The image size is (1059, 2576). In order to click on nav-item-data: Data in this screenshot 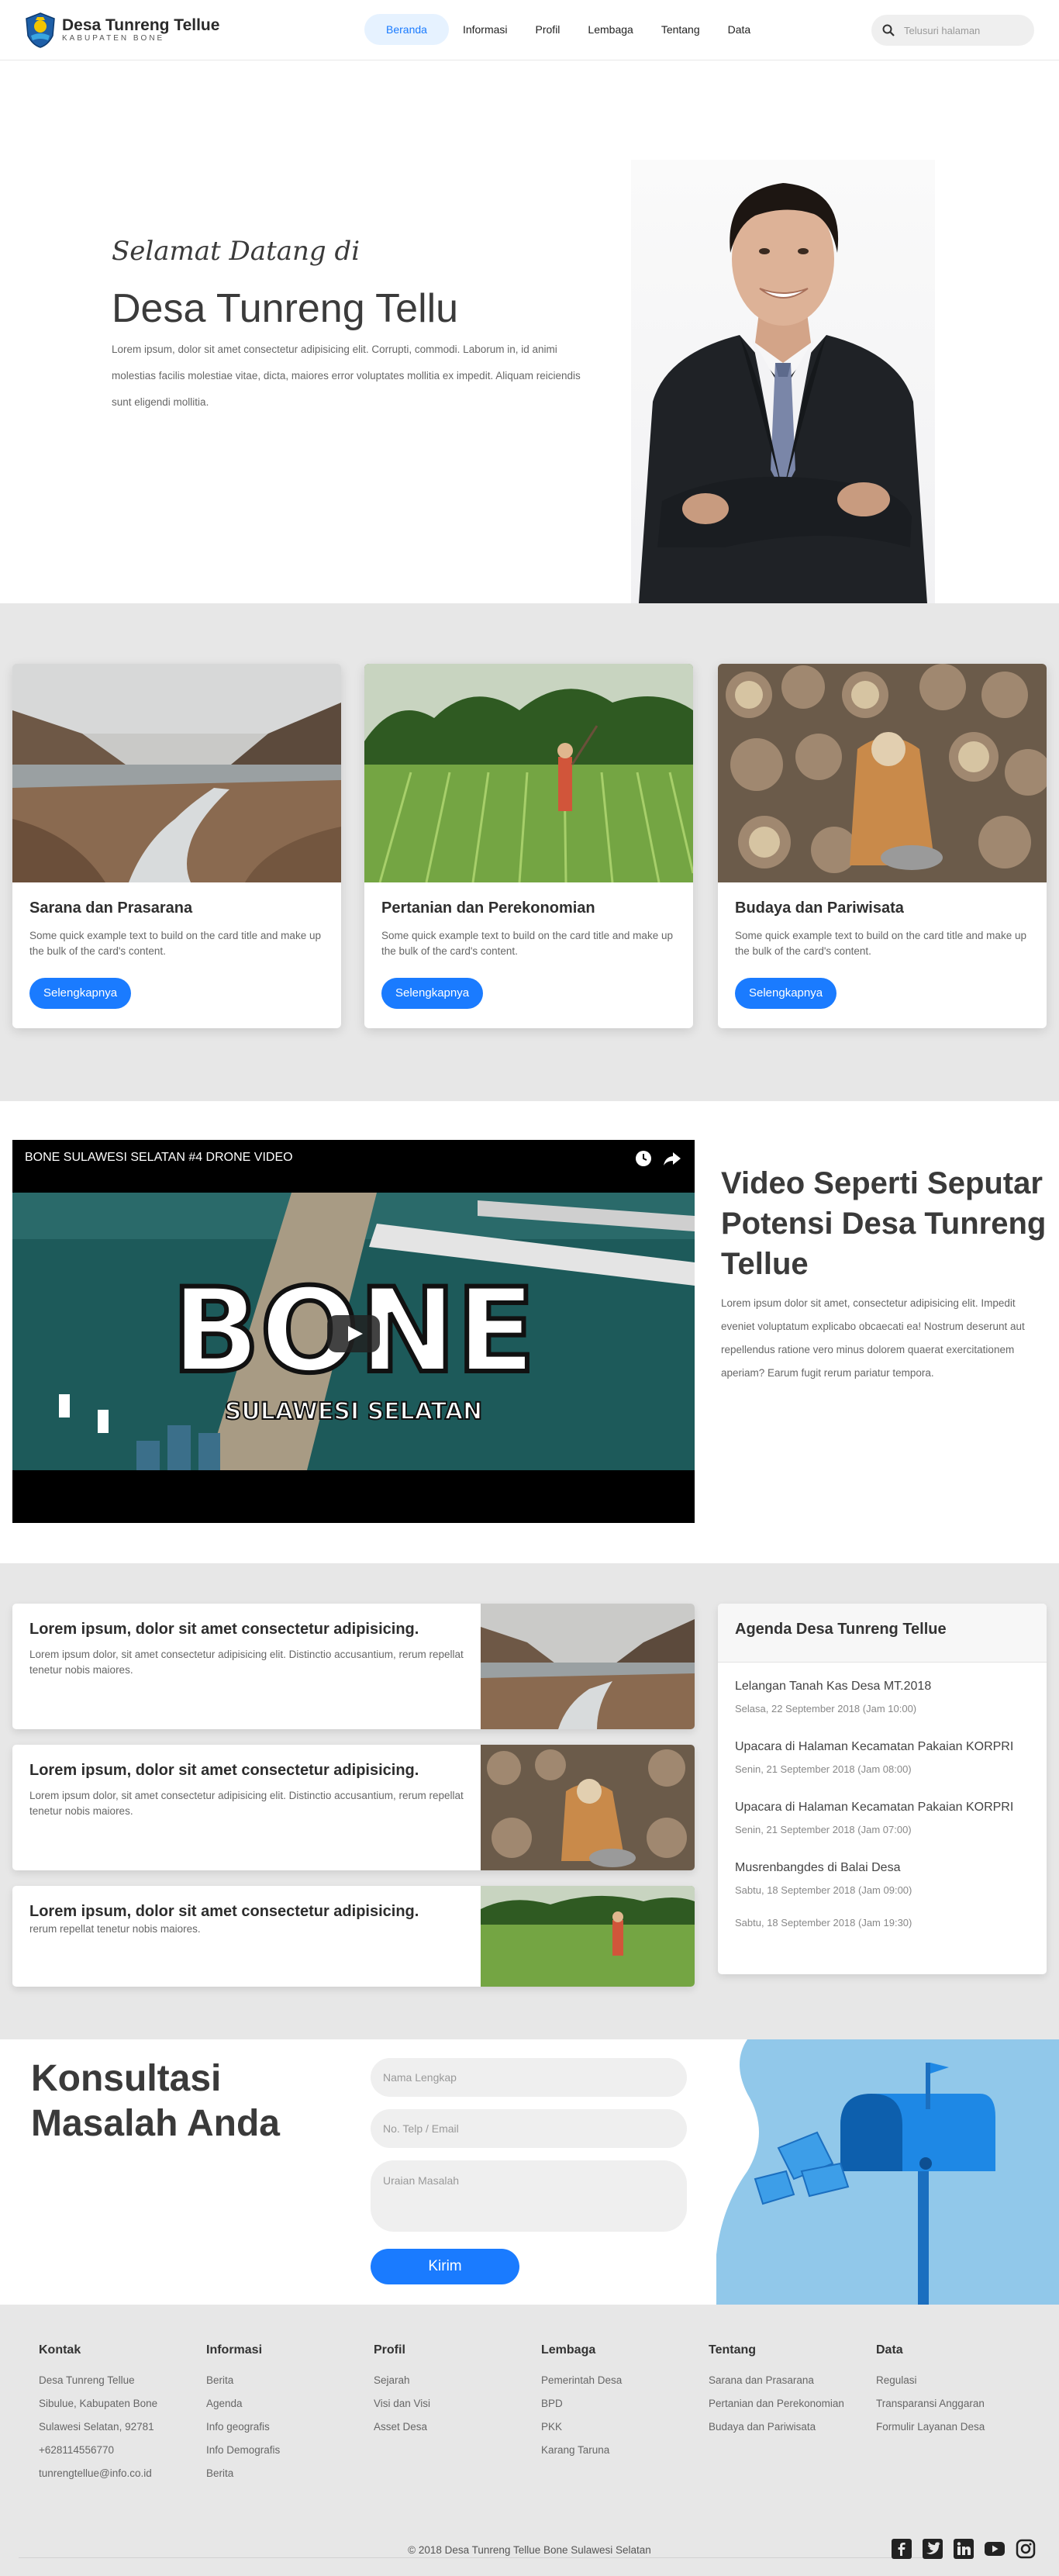, I will do `click(739, 29)`.